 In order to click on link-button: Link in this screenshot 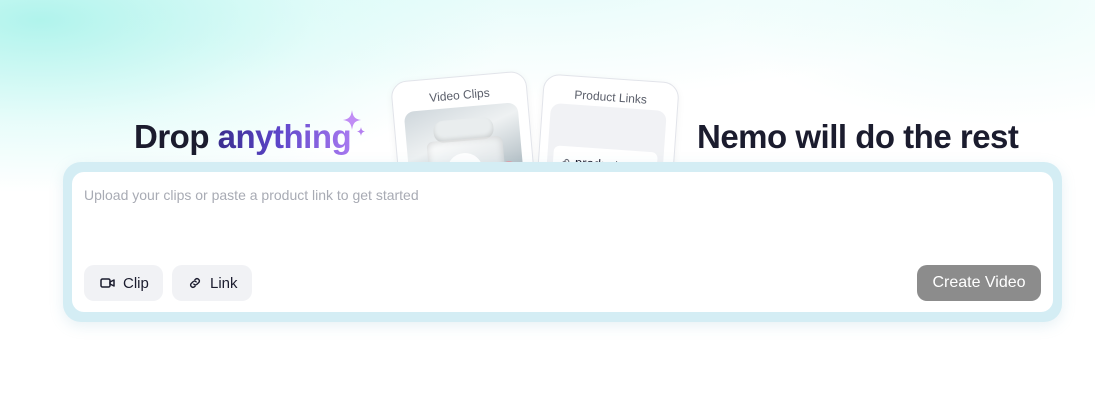, I will do `click(212, 283)`.